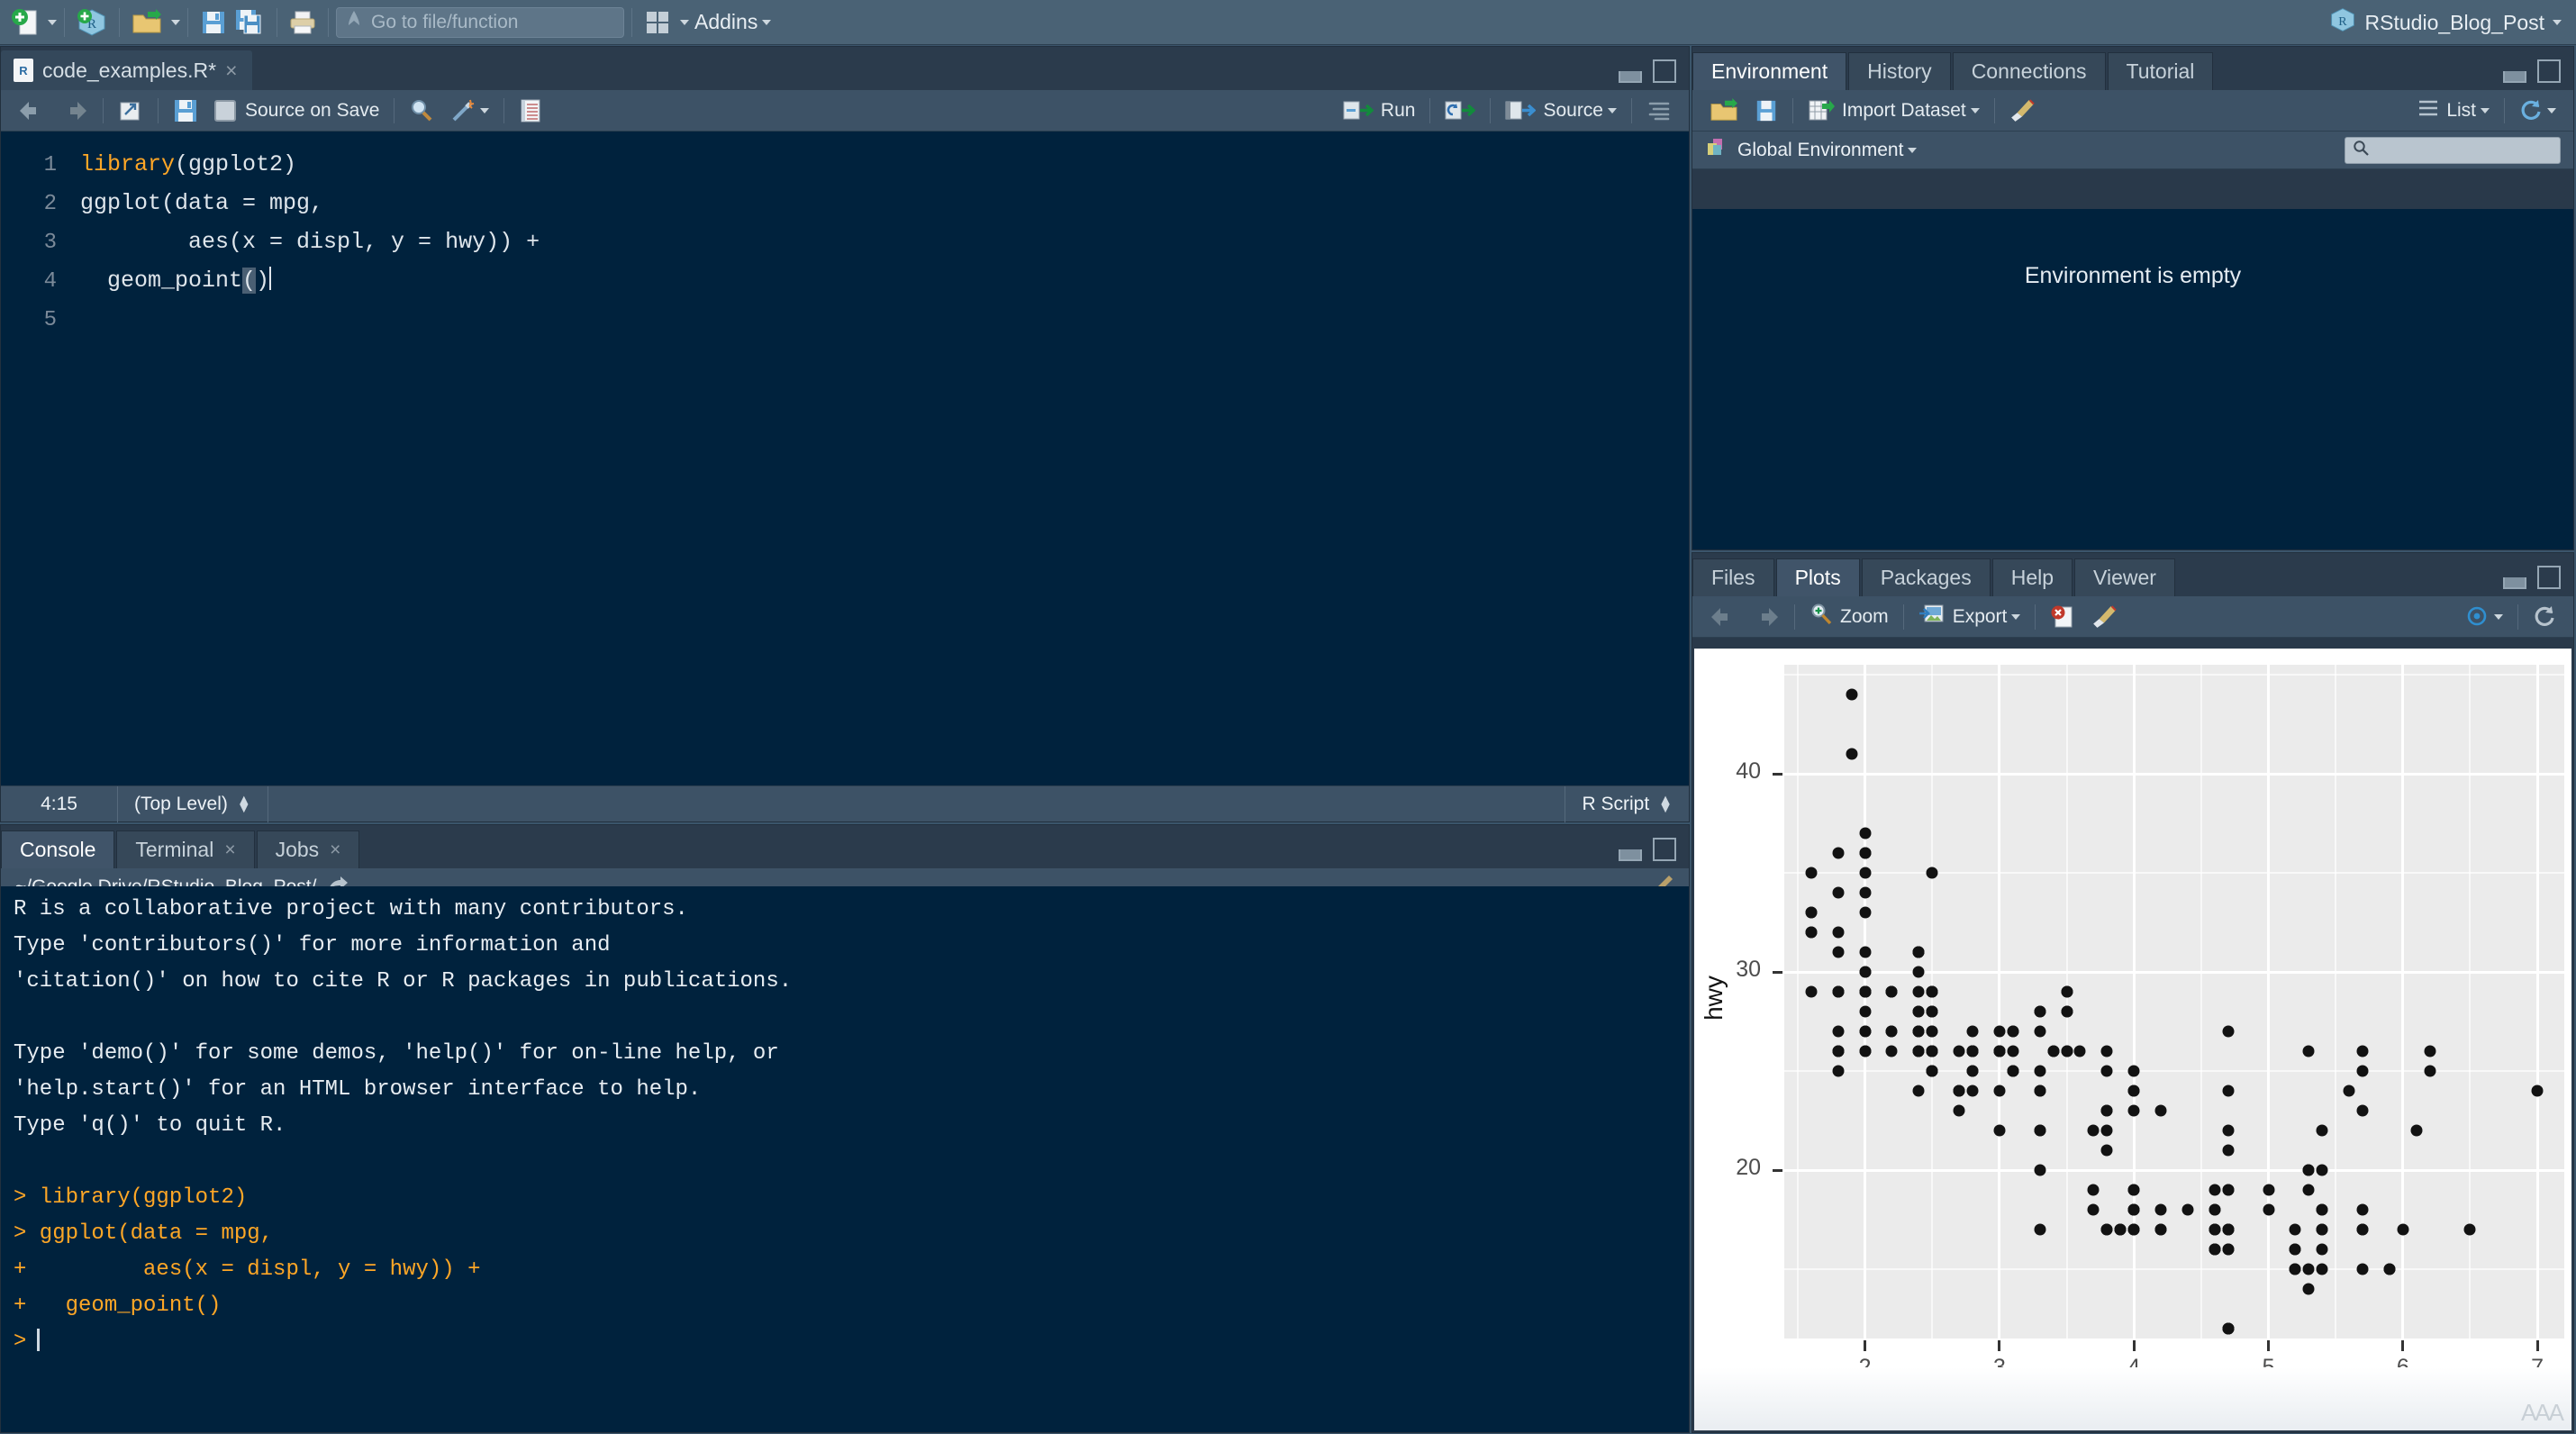  What do you see at coordinates (2483, 617) in the screenshot?
I see `publish-button` at bounding box center [2483, 617].